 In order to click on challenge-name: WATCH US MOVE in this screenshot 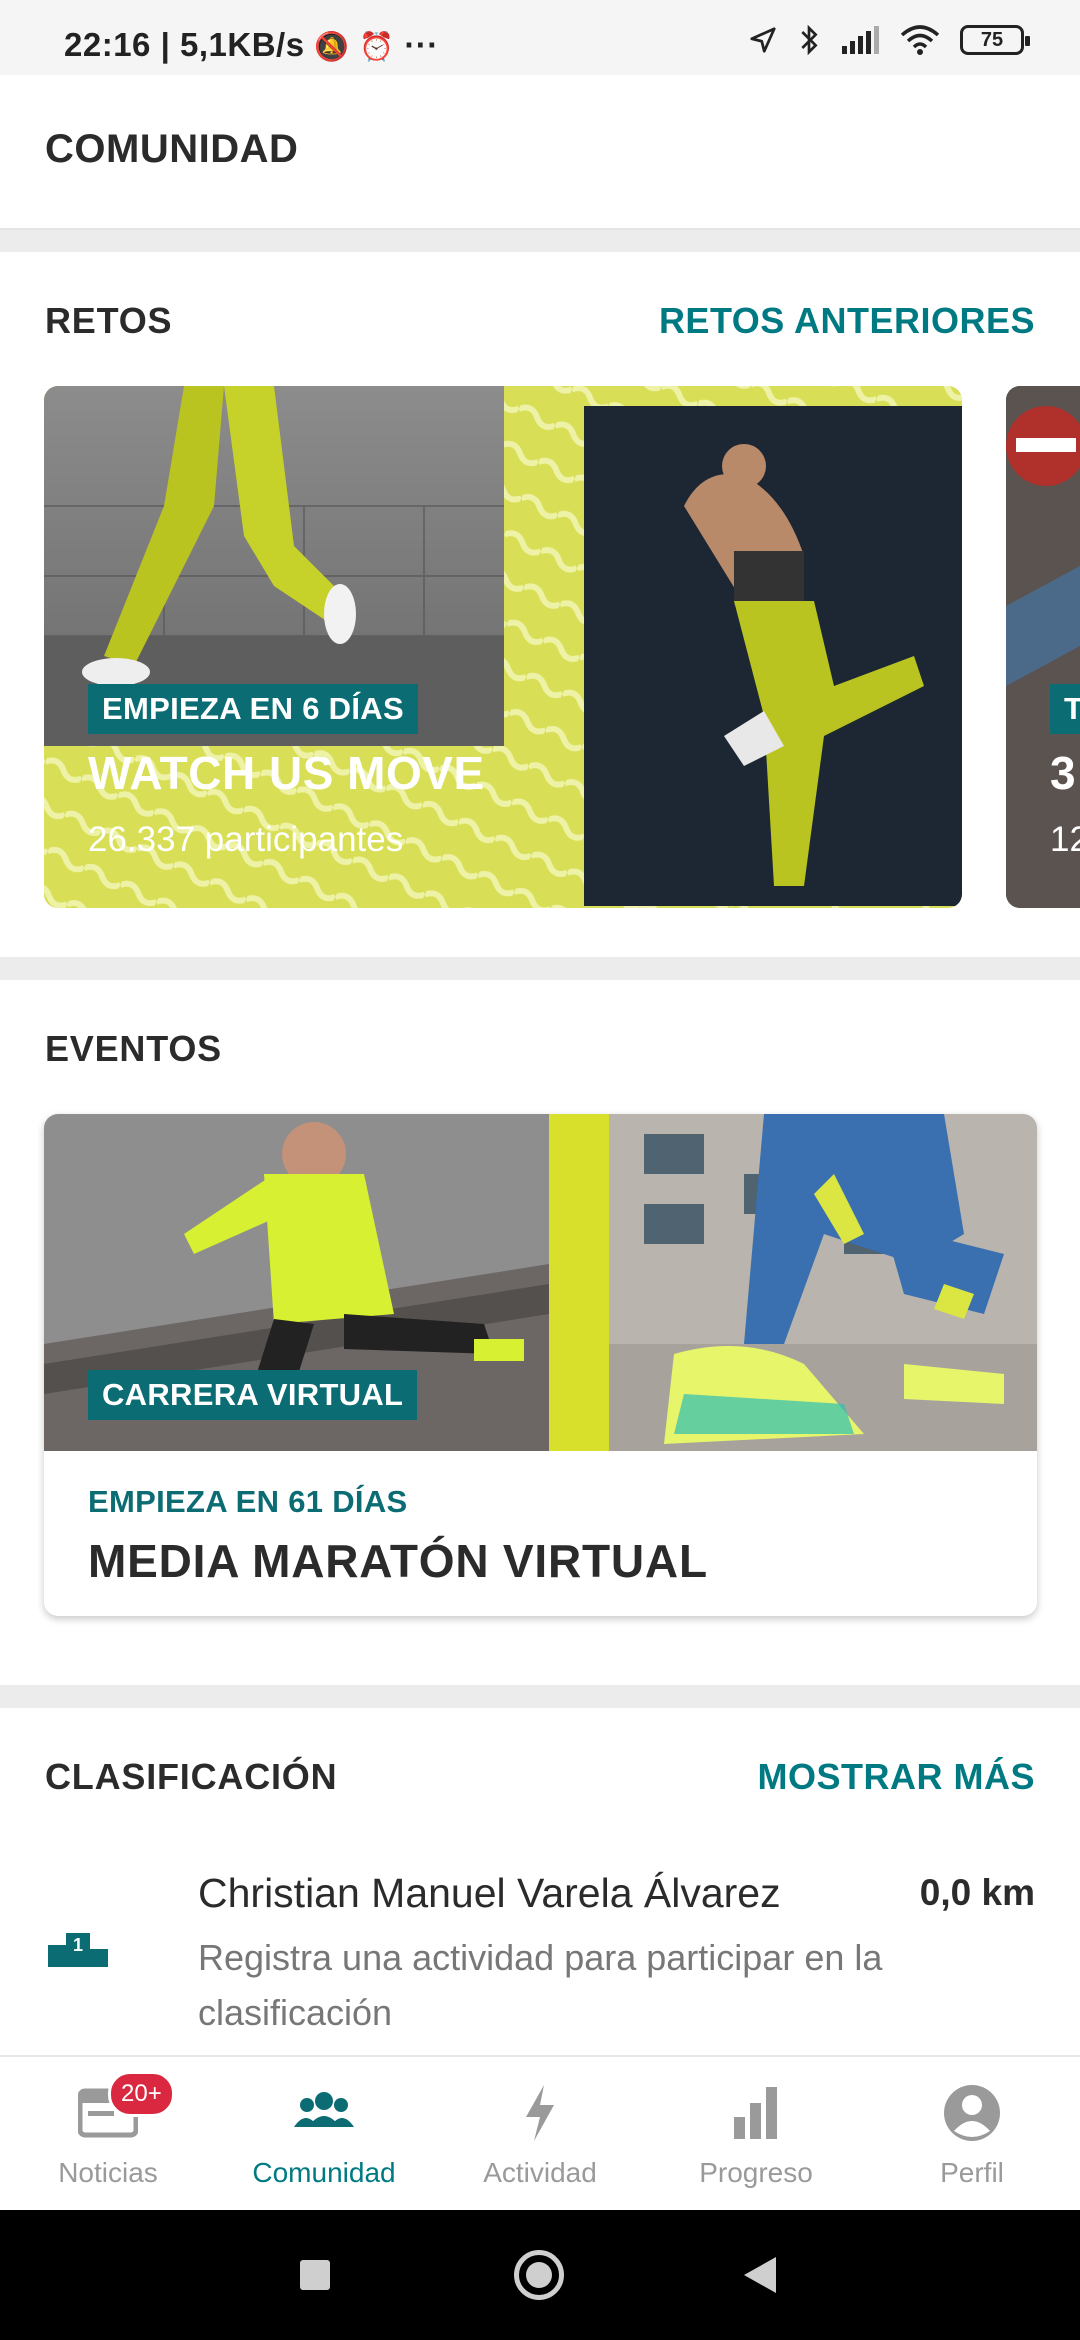, I will do `click(286, 773)`.